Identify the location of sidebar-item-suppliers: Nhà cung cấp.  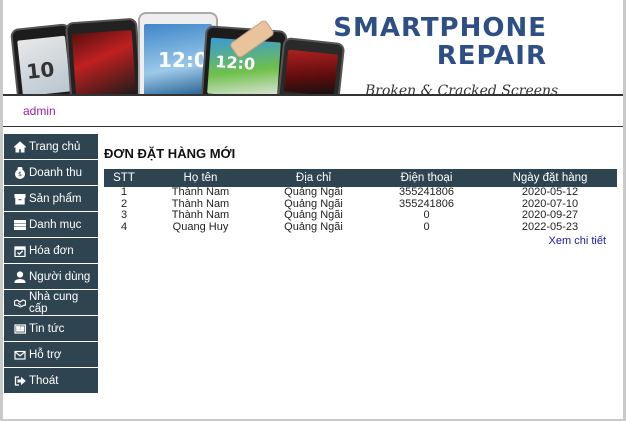
(51, 302).